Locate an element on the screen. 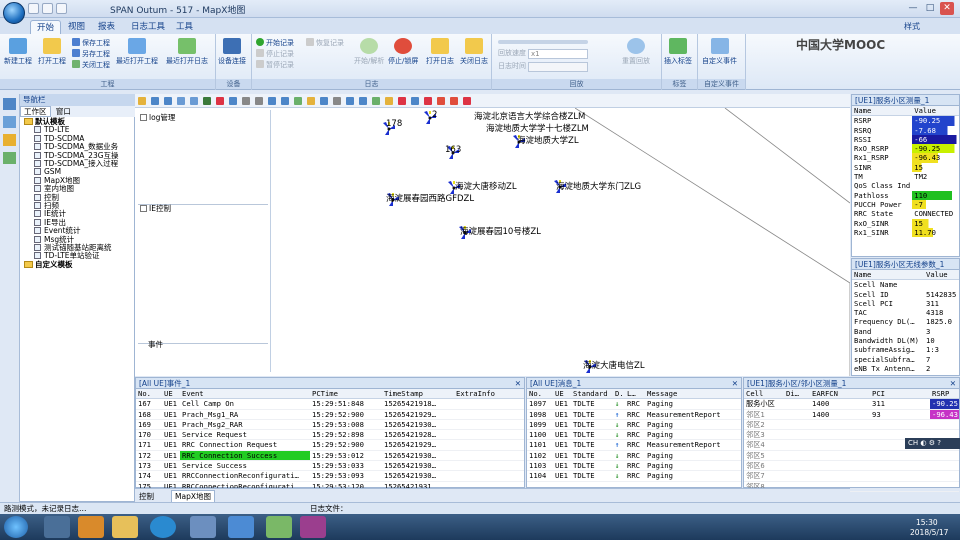 This screenshot has width=960, height=540. tab-tools: 工具 is located at coordinates (184, 27).